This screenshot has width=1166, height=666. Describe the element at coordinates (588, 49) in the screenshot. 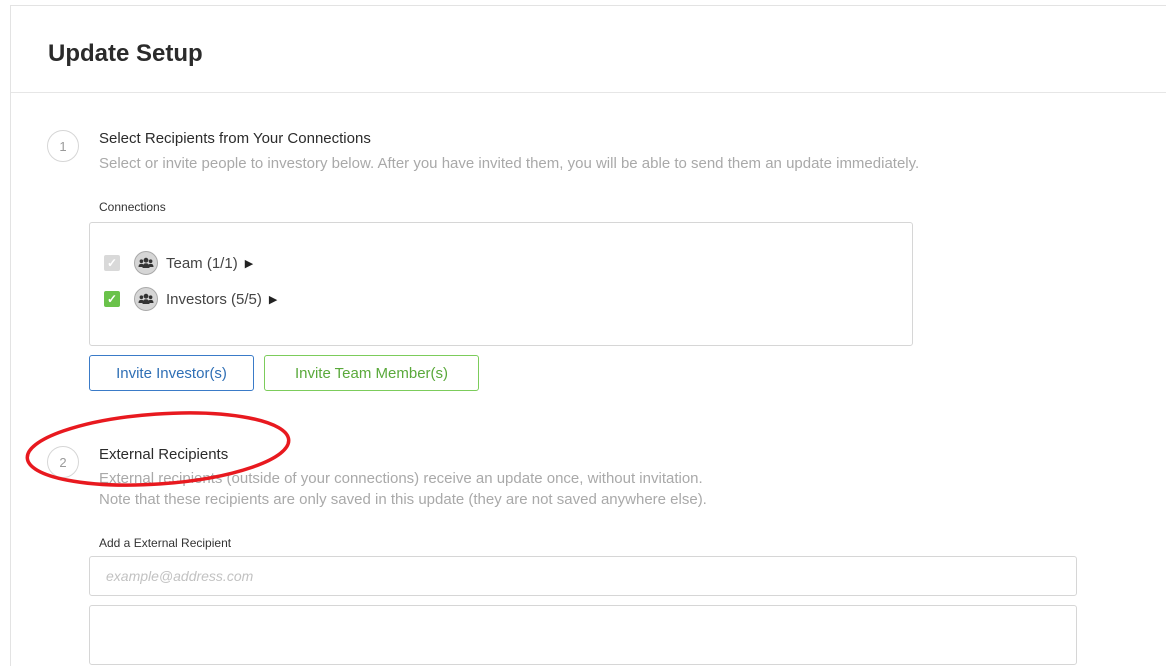

I see `panel-header: Update Setup` at that location.